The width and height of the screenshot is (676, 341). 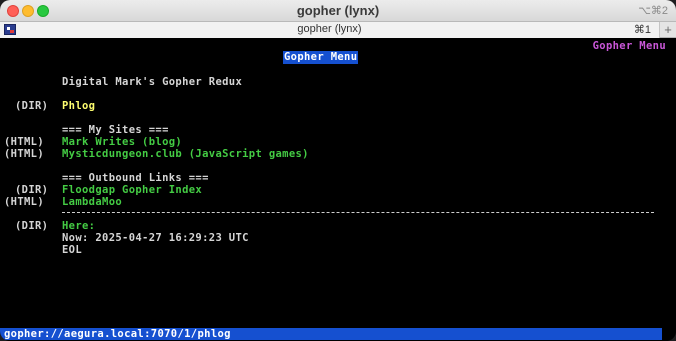 I want to click on window-shortcut: ⌥⌘2, so click(x=653, y=11).